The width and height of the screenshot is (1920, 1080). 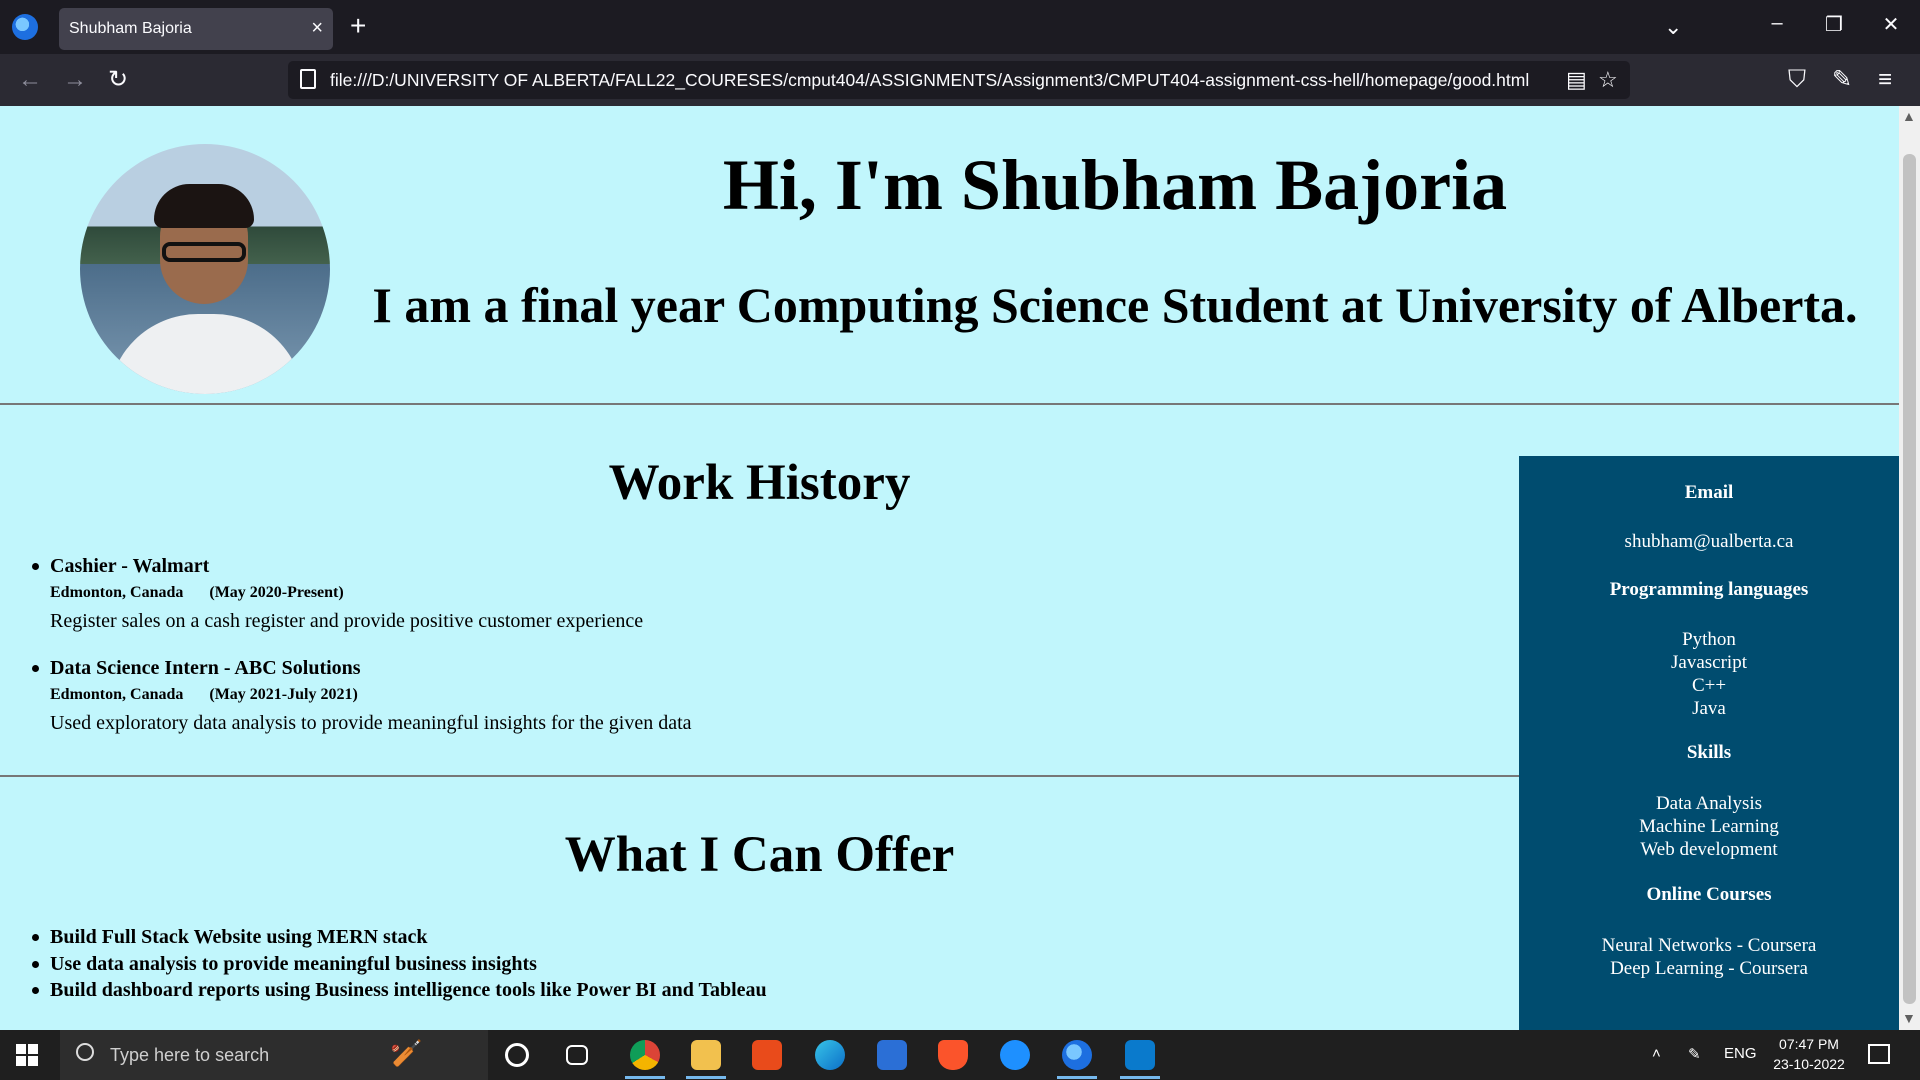 What do you see at coordinates (1608, 80) in the screenshot?
I see `bookmark-star-icon: ☆` at bounding box center [1608, 80].